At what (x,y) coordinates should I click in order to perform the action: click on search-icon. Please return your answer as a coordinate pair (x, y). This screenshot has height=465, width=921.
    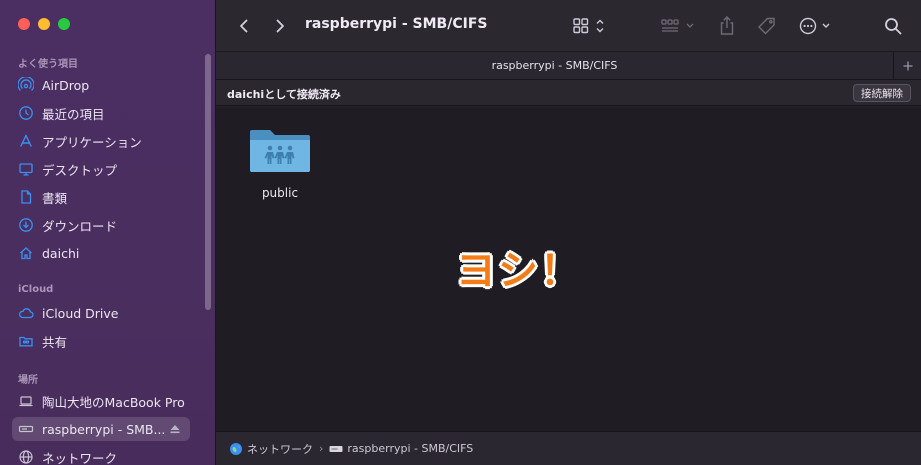
    Looking at the image, I should click on (893, 26).